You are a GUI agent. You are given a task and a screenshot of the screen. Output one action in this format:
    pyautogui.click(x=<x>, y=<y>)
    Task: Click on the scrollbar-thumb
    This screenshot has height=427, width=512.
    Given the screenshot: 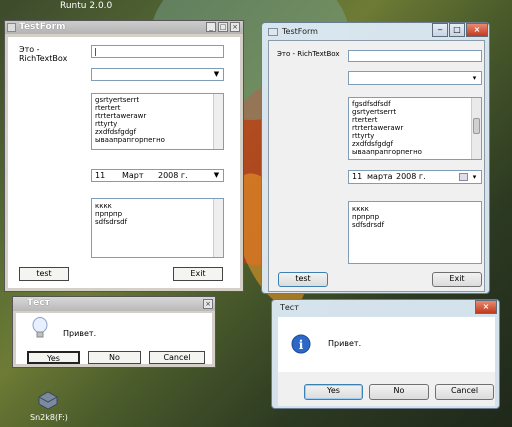 What is the action you would take?
    pyautogui.click(x=476, y=126)
    